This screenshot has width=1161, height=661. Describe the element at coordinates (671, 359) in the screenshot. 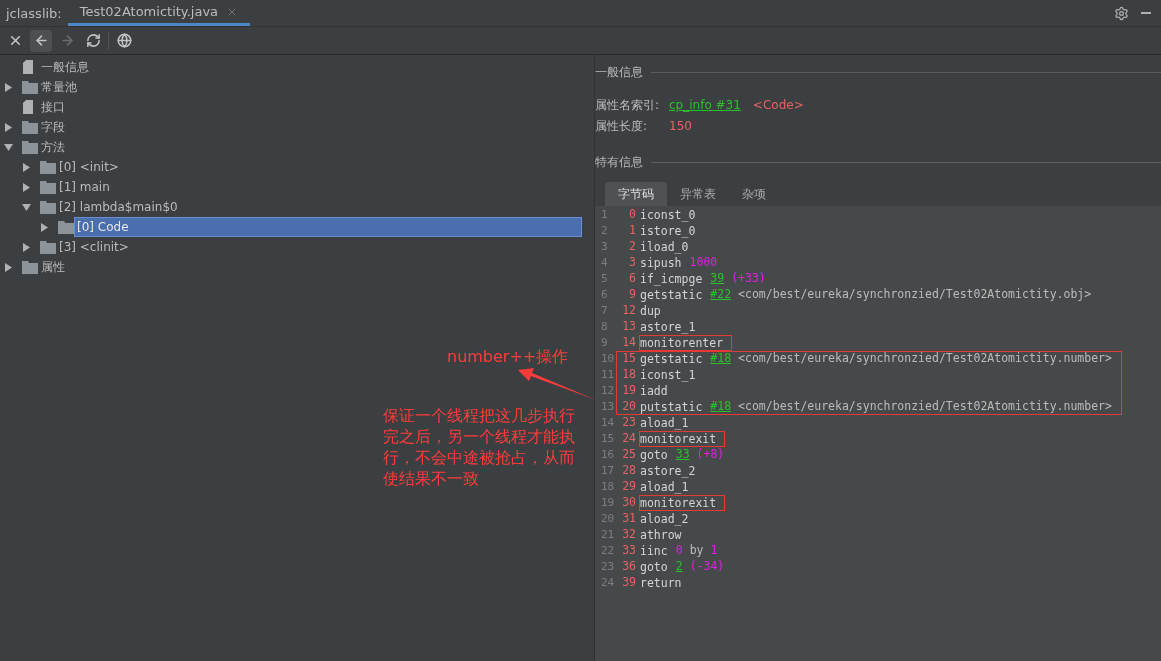

I see `opcode: getstatic` at that location.